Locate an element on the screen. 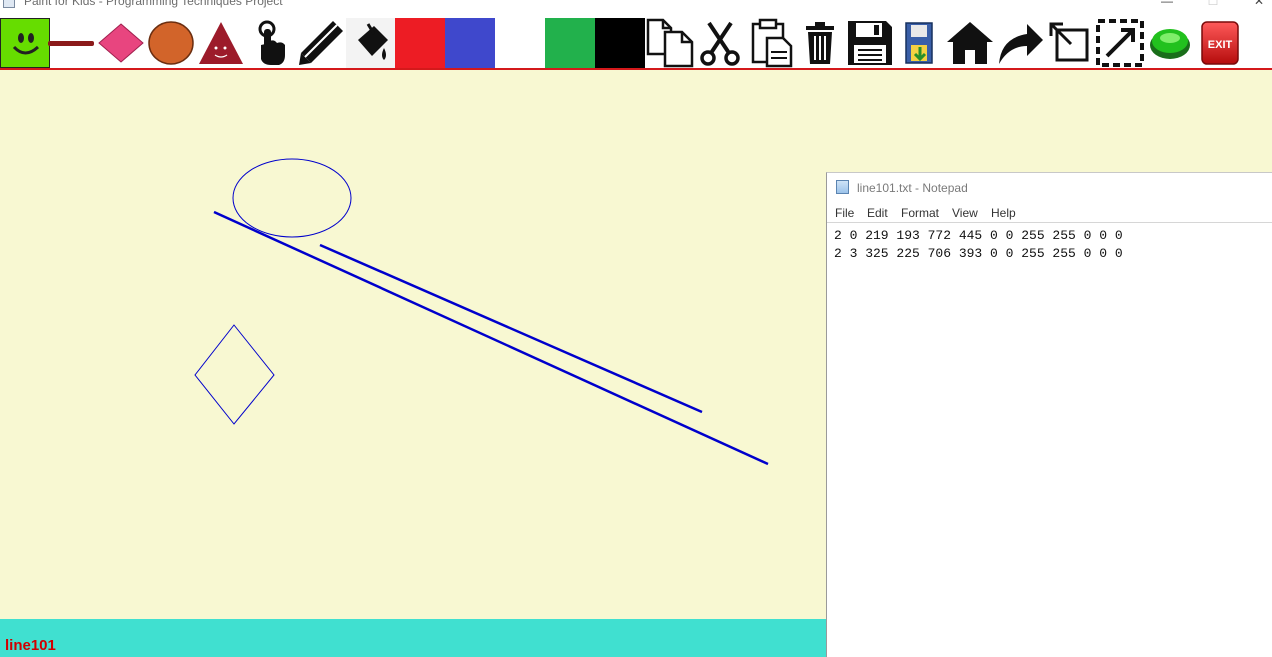 The image size is (1272, 657). load-icon is located at coordinates (970, 43).